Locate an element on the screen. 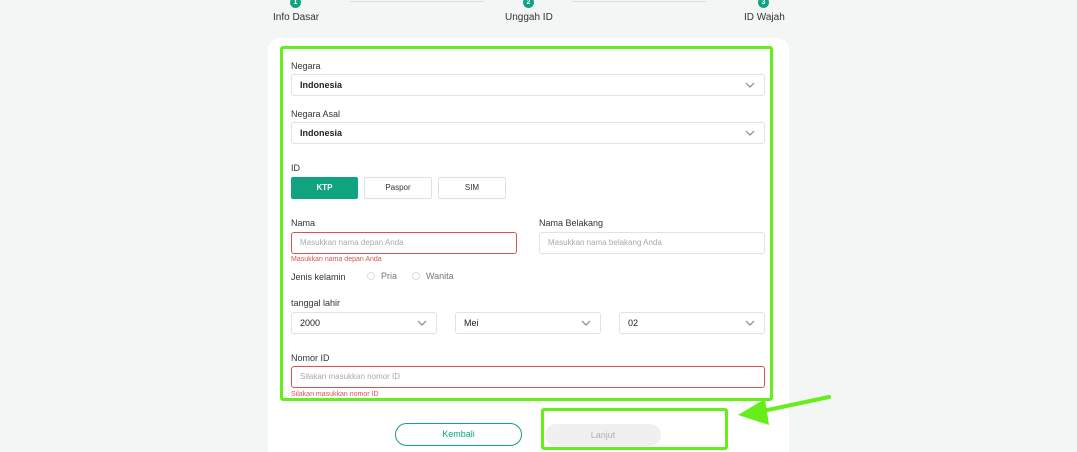 The height and width of the screenshot is (452, 1077). gender-option-pria: Pria is located at coordinates (382, 276).